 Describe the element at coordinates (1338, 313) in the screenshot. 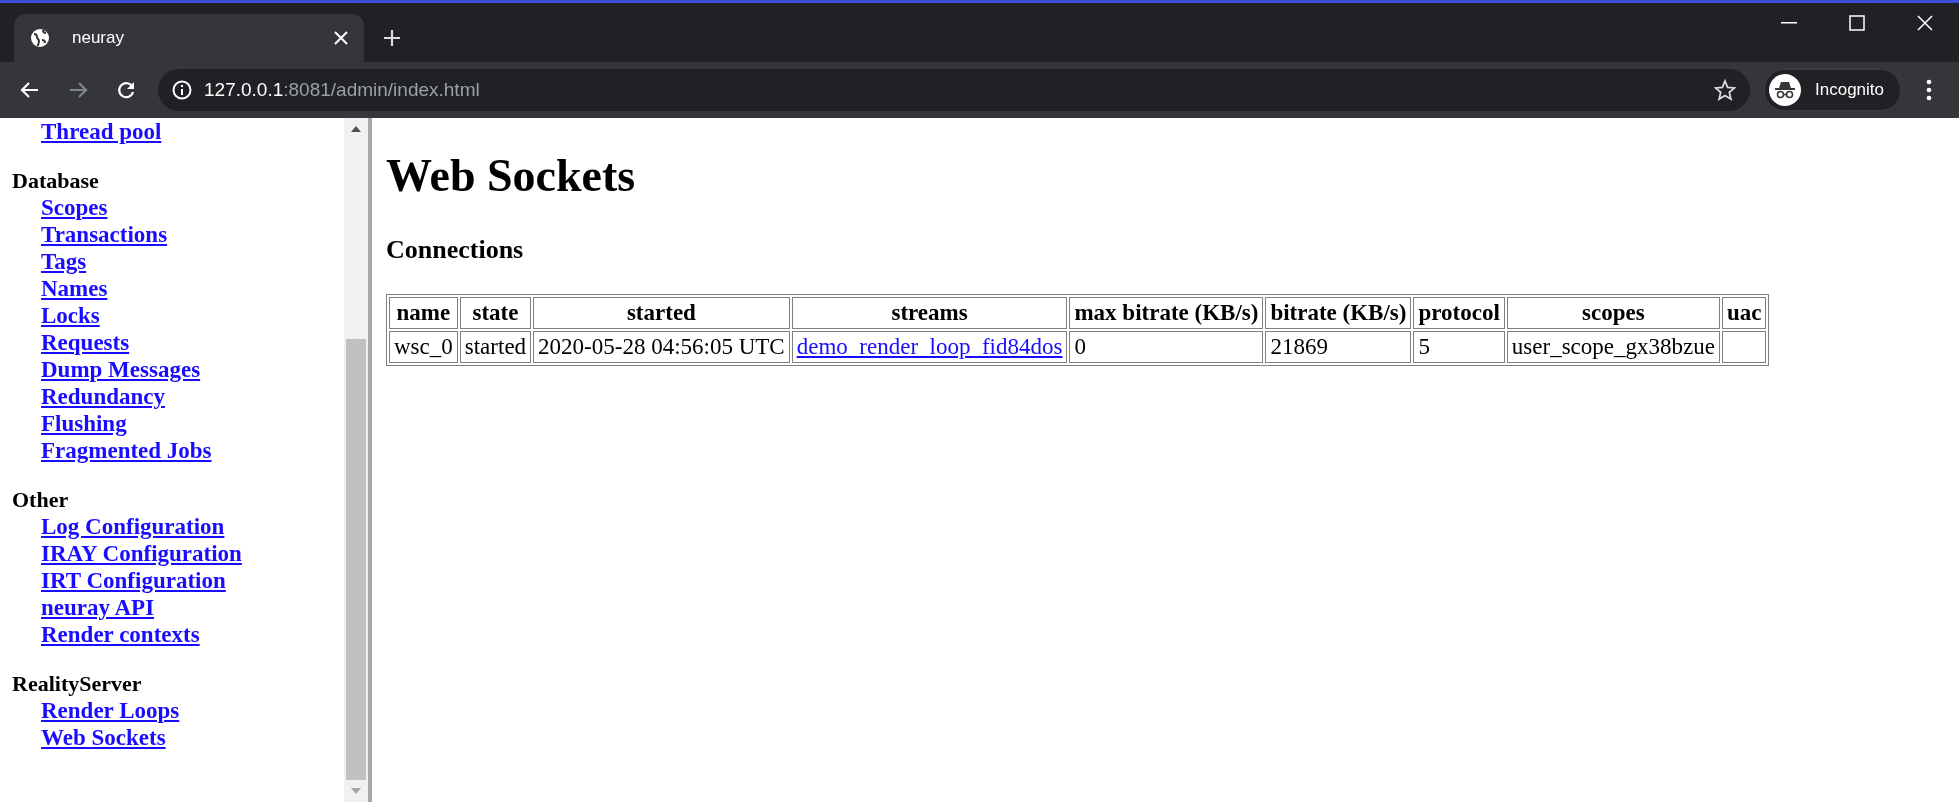

I see `column-header: bitrate (KB/s)` at that location.